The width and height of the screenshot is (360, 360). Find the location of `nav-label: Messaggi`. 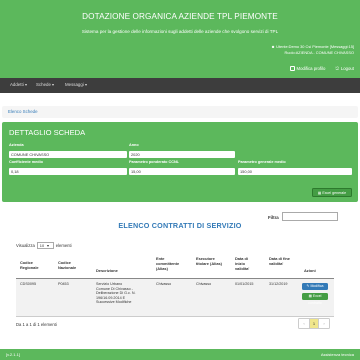

nav-label: Messaggi is located at coordinates (74, 84).